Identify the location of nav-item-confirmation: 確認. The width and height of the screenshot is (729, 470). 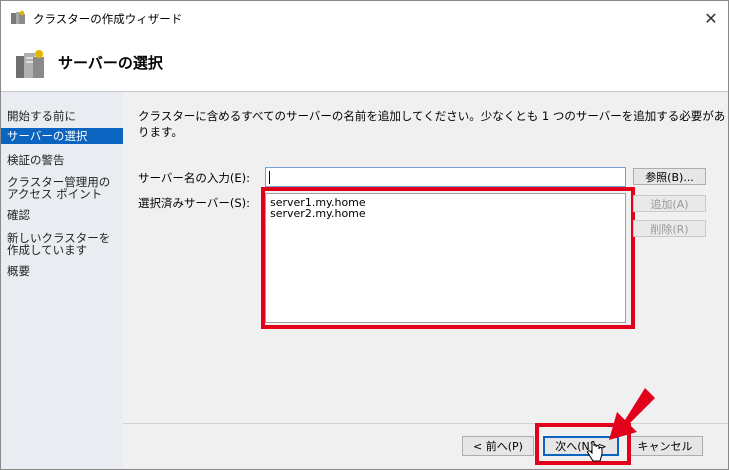
(62, 215).